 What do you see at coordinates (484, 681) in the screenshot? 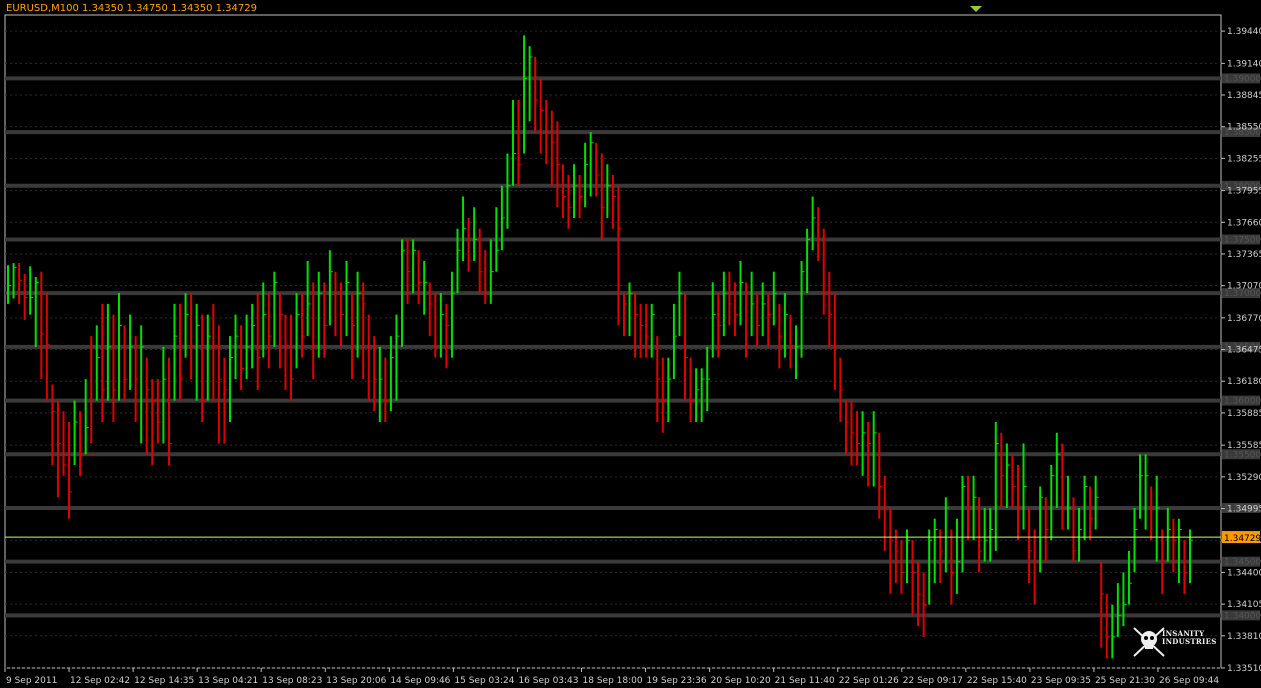
I see `x-tick-label: 15 Sep 03:24` at bounding box center [484, 681].